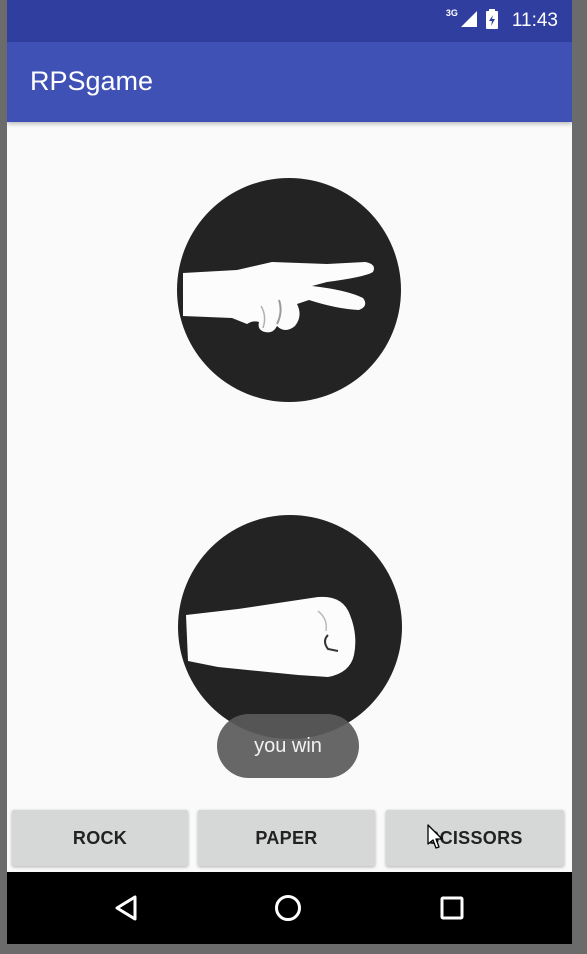  Describe the element at coordinates (435, 836) in the screenshot. I see `mouse-cursor-icon` at that location.